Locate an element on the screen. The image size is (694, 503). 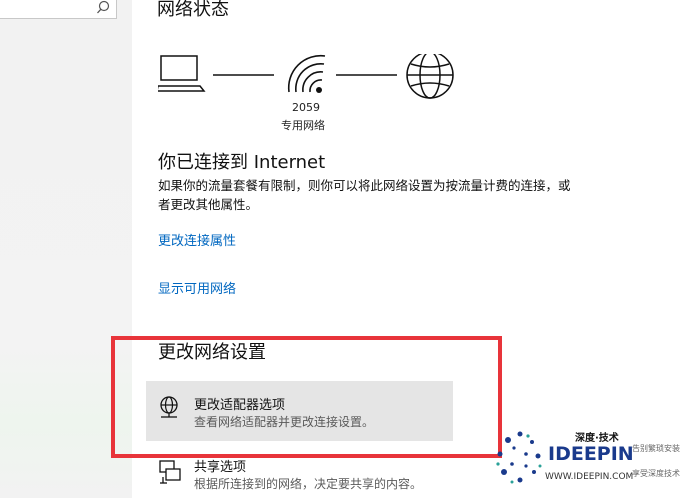
network-status-heading: 网络状态 is located at coordinates (193, 10).